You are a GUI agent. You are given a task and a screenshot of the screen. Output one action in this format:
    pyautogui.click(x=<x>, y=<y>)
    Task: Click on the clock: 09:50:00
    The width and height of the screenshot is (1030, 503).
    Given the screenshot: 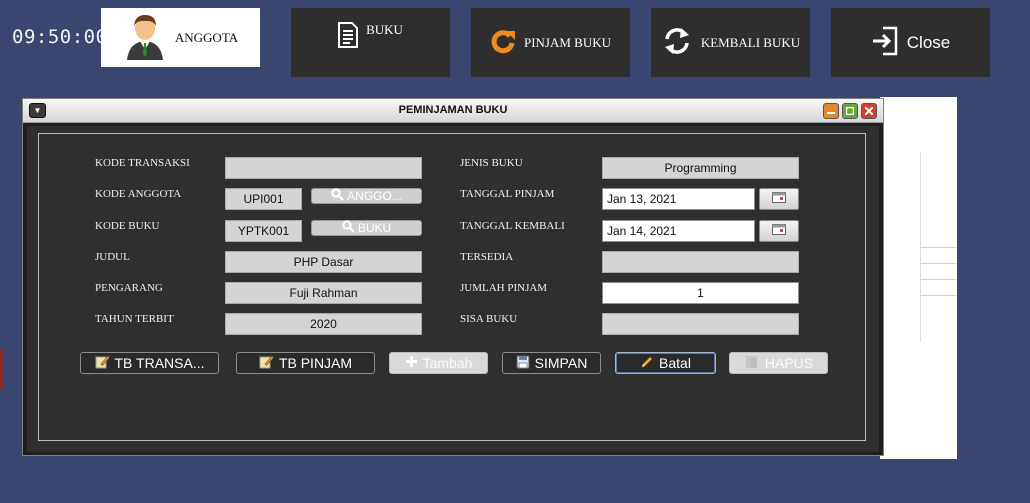 What is the action you would take?
    pyautogui.click(x=60, y=37)
    